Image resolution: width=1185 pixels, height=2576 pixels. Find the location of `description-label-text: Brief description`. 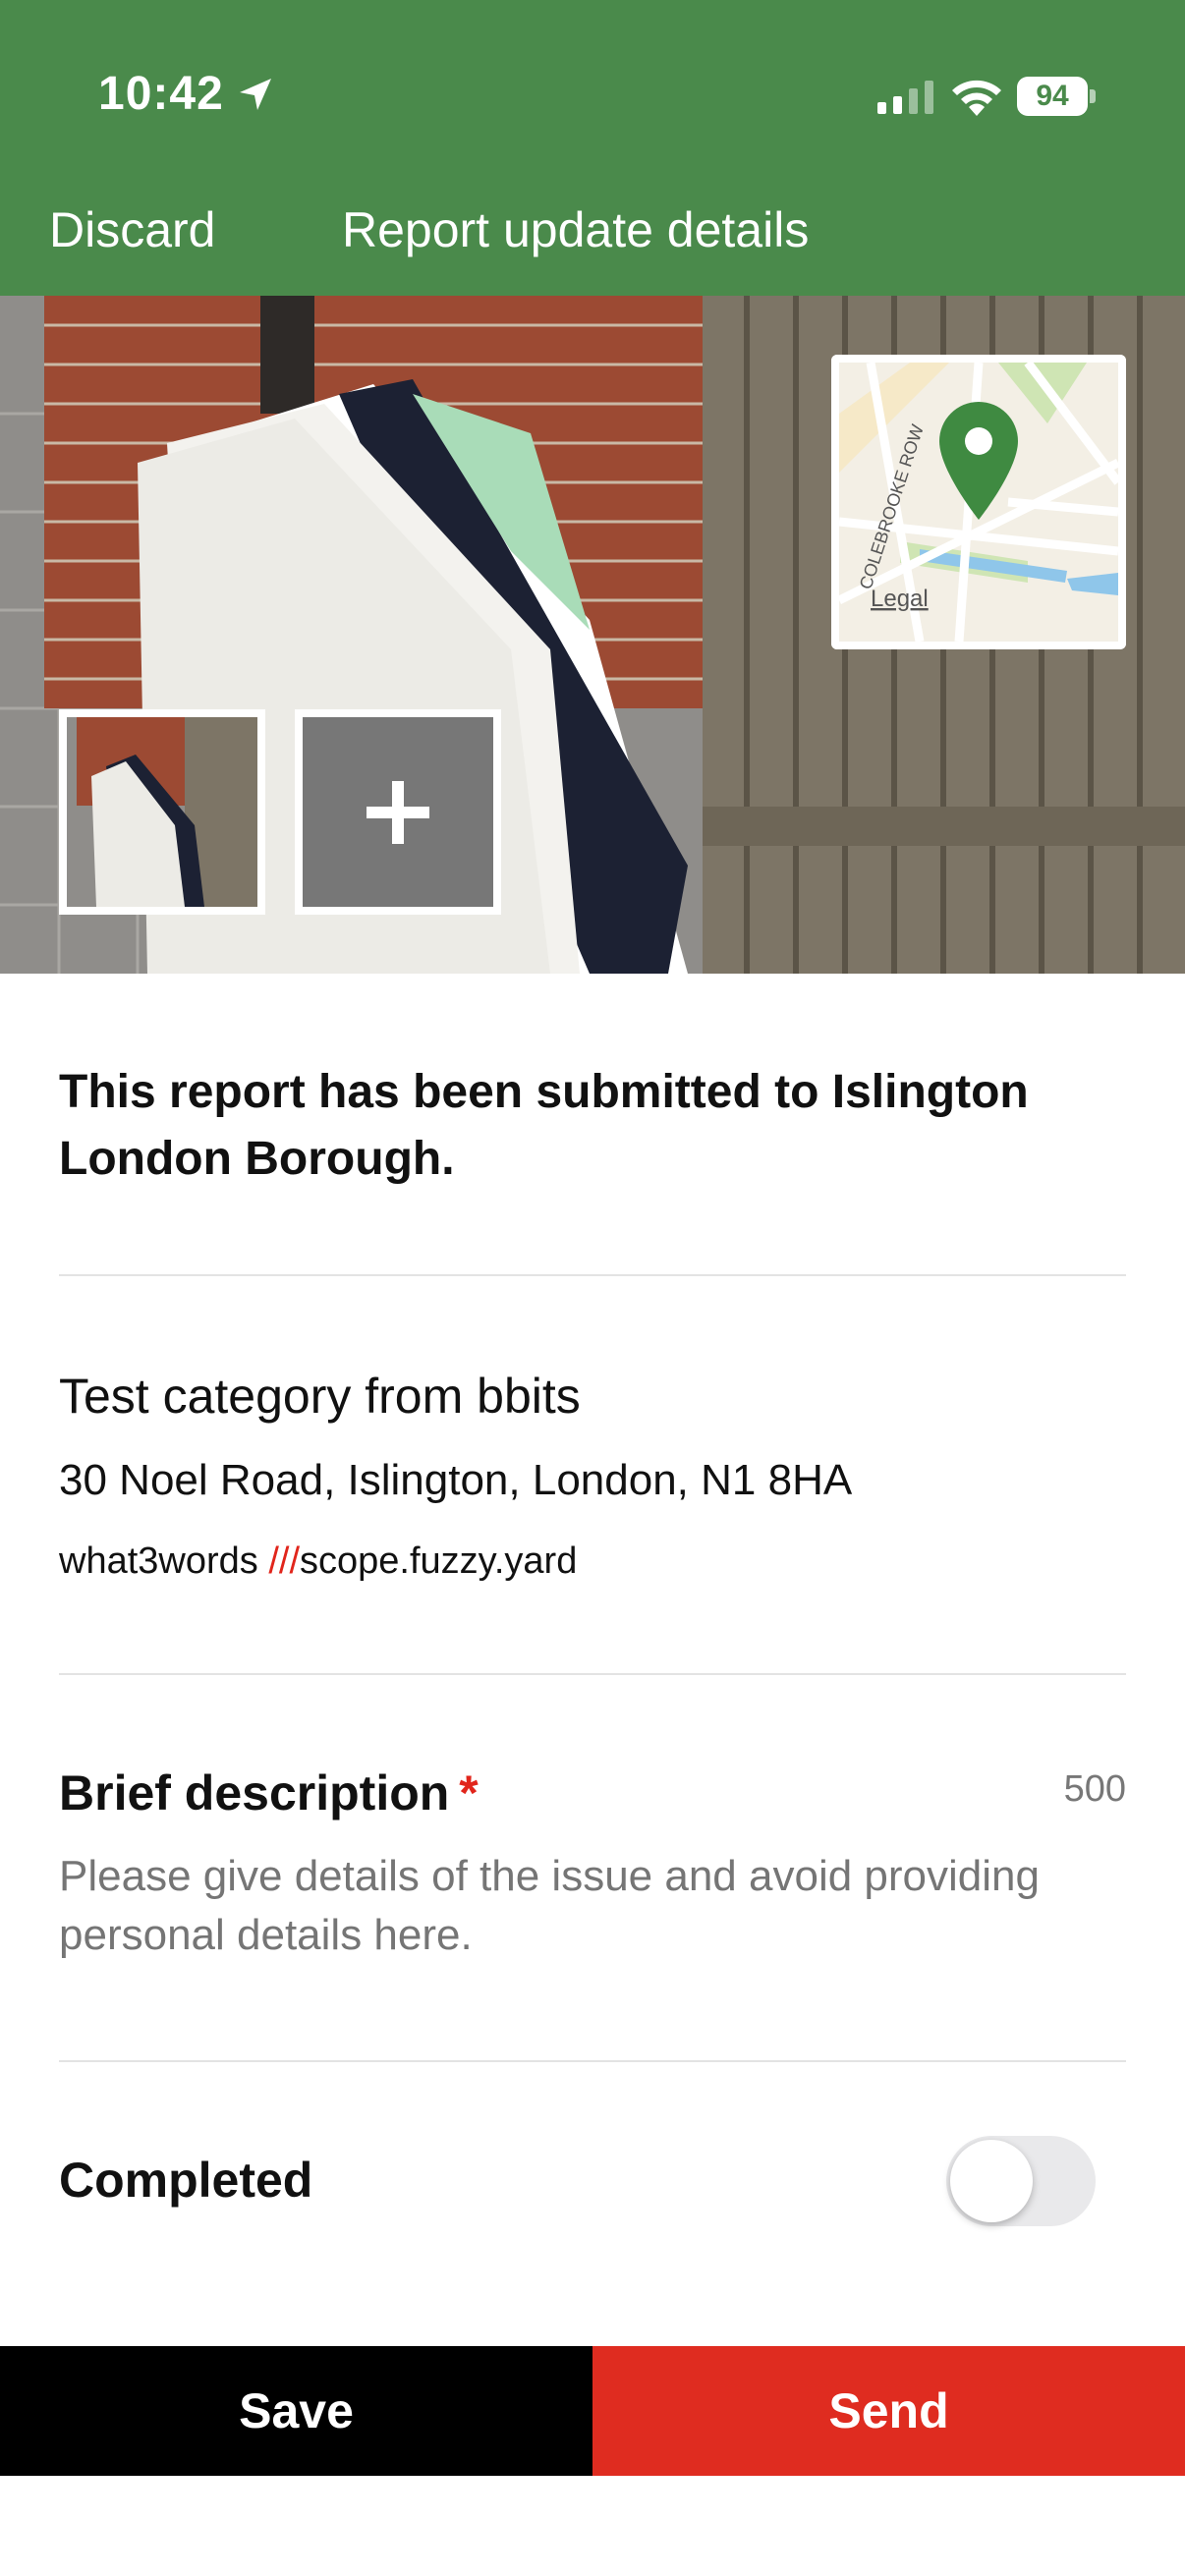

description-label-text: Brief description is located at coordinates (255, 1792).